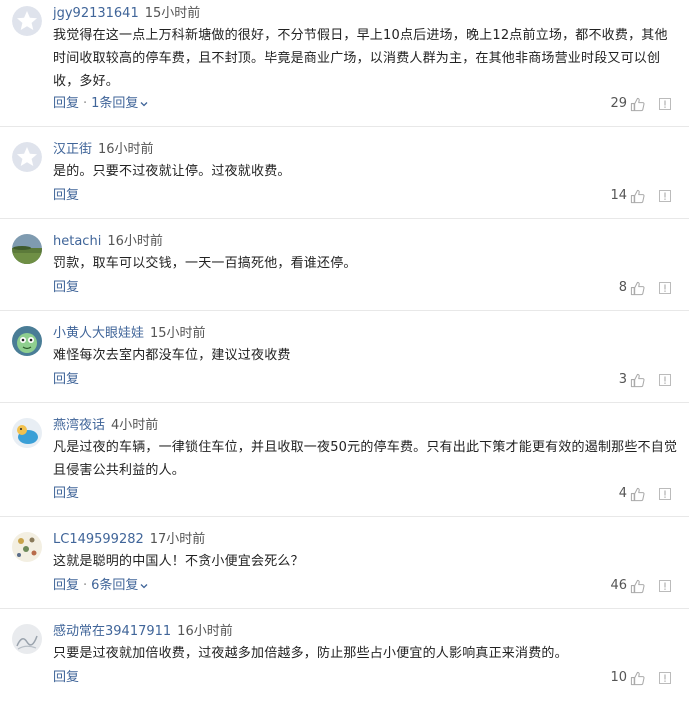  Describe the element at coordinates (627, 104) in the screenshot. I see `like-button: 29` at that location.